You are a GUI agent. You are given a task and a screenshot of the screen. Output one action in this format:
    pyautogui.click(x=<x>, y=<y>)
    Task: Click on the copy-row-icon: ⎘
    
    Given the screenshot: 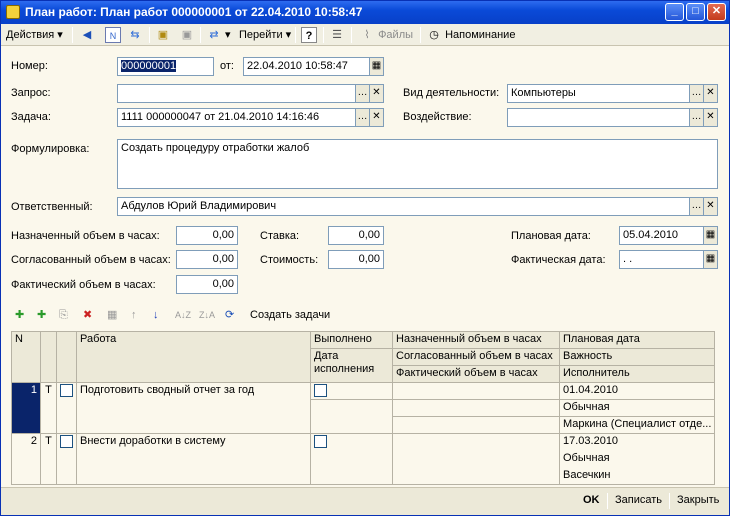 What is the action you would take?
    pyautogui.click(x=63, y=315)
    